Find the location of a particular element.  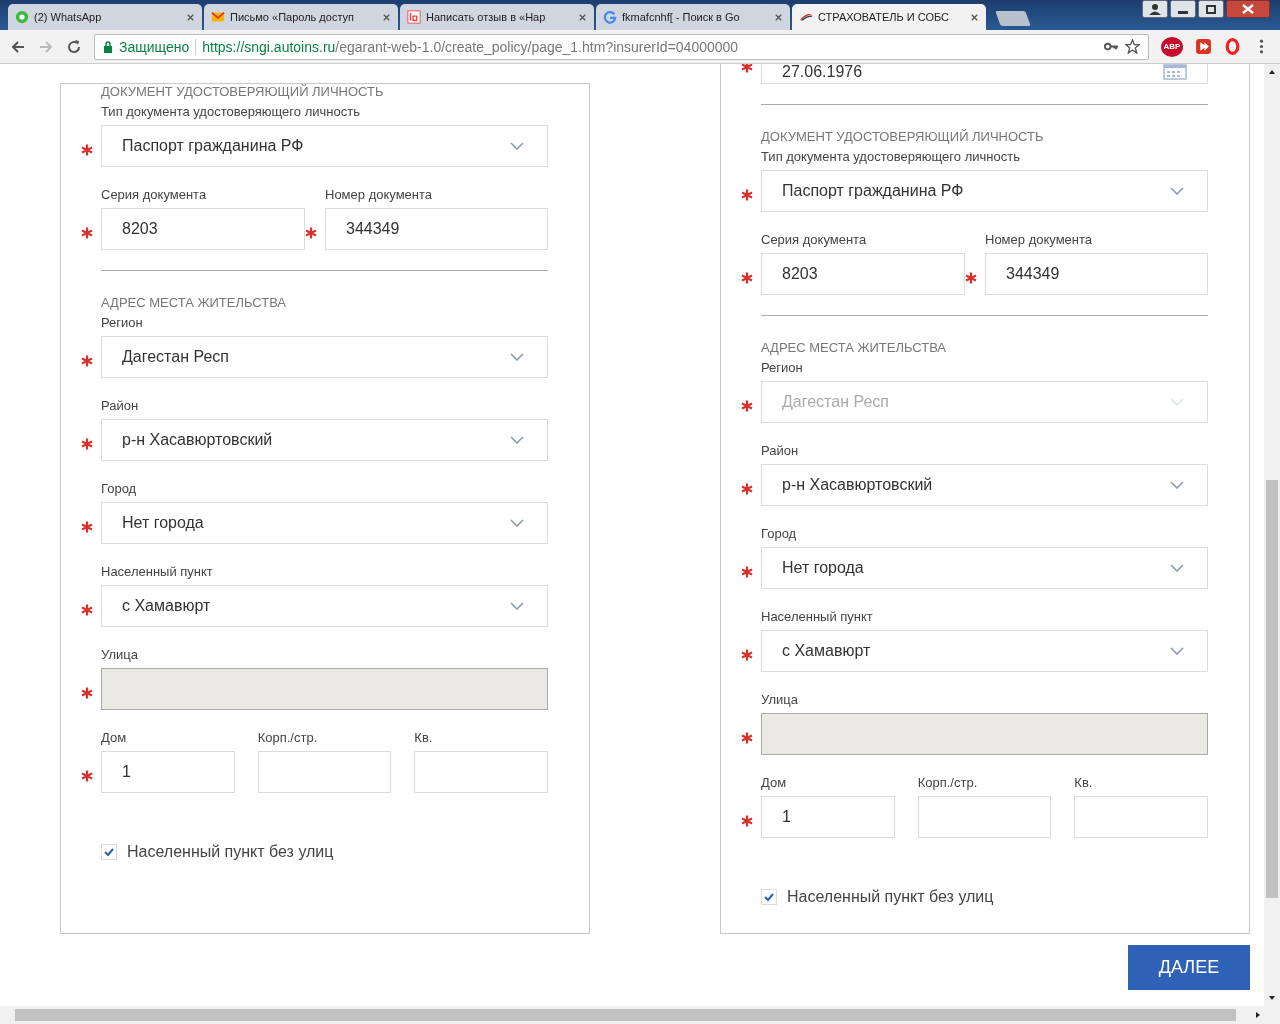

letter-icon is located at coordinates (414, 17).